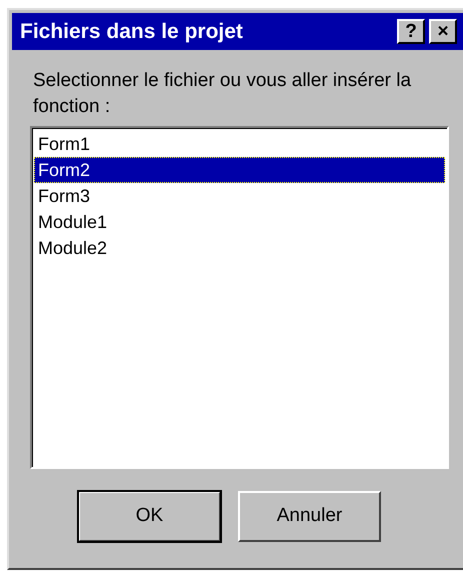 The width and height of the screenshot is (463, 574). I want to click on instruction-text: Selectionner le fichier ou vous aller insérer la fonction :, so click(222, 94).